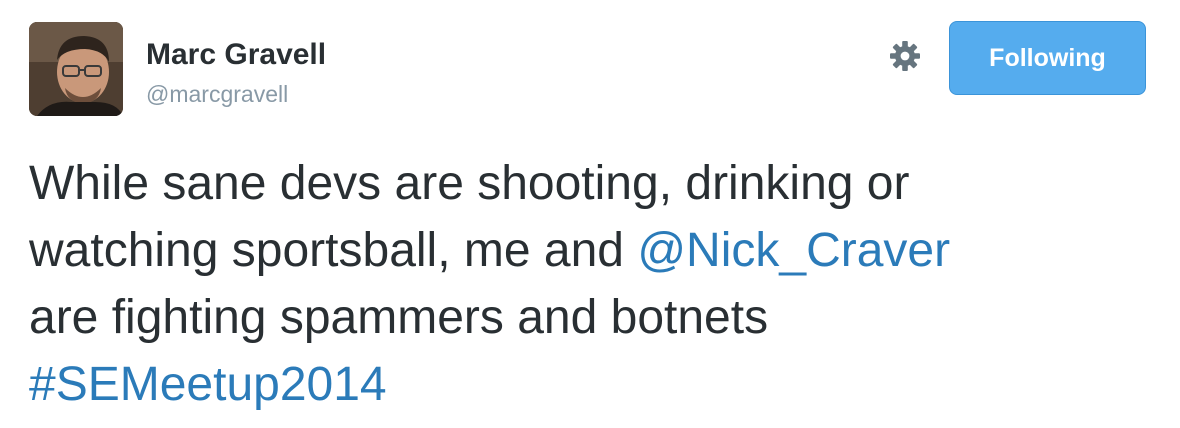  Describe the element at coordinates (236, 55) in the screenshot. I see `user-name: Marc Gravell` at that location.